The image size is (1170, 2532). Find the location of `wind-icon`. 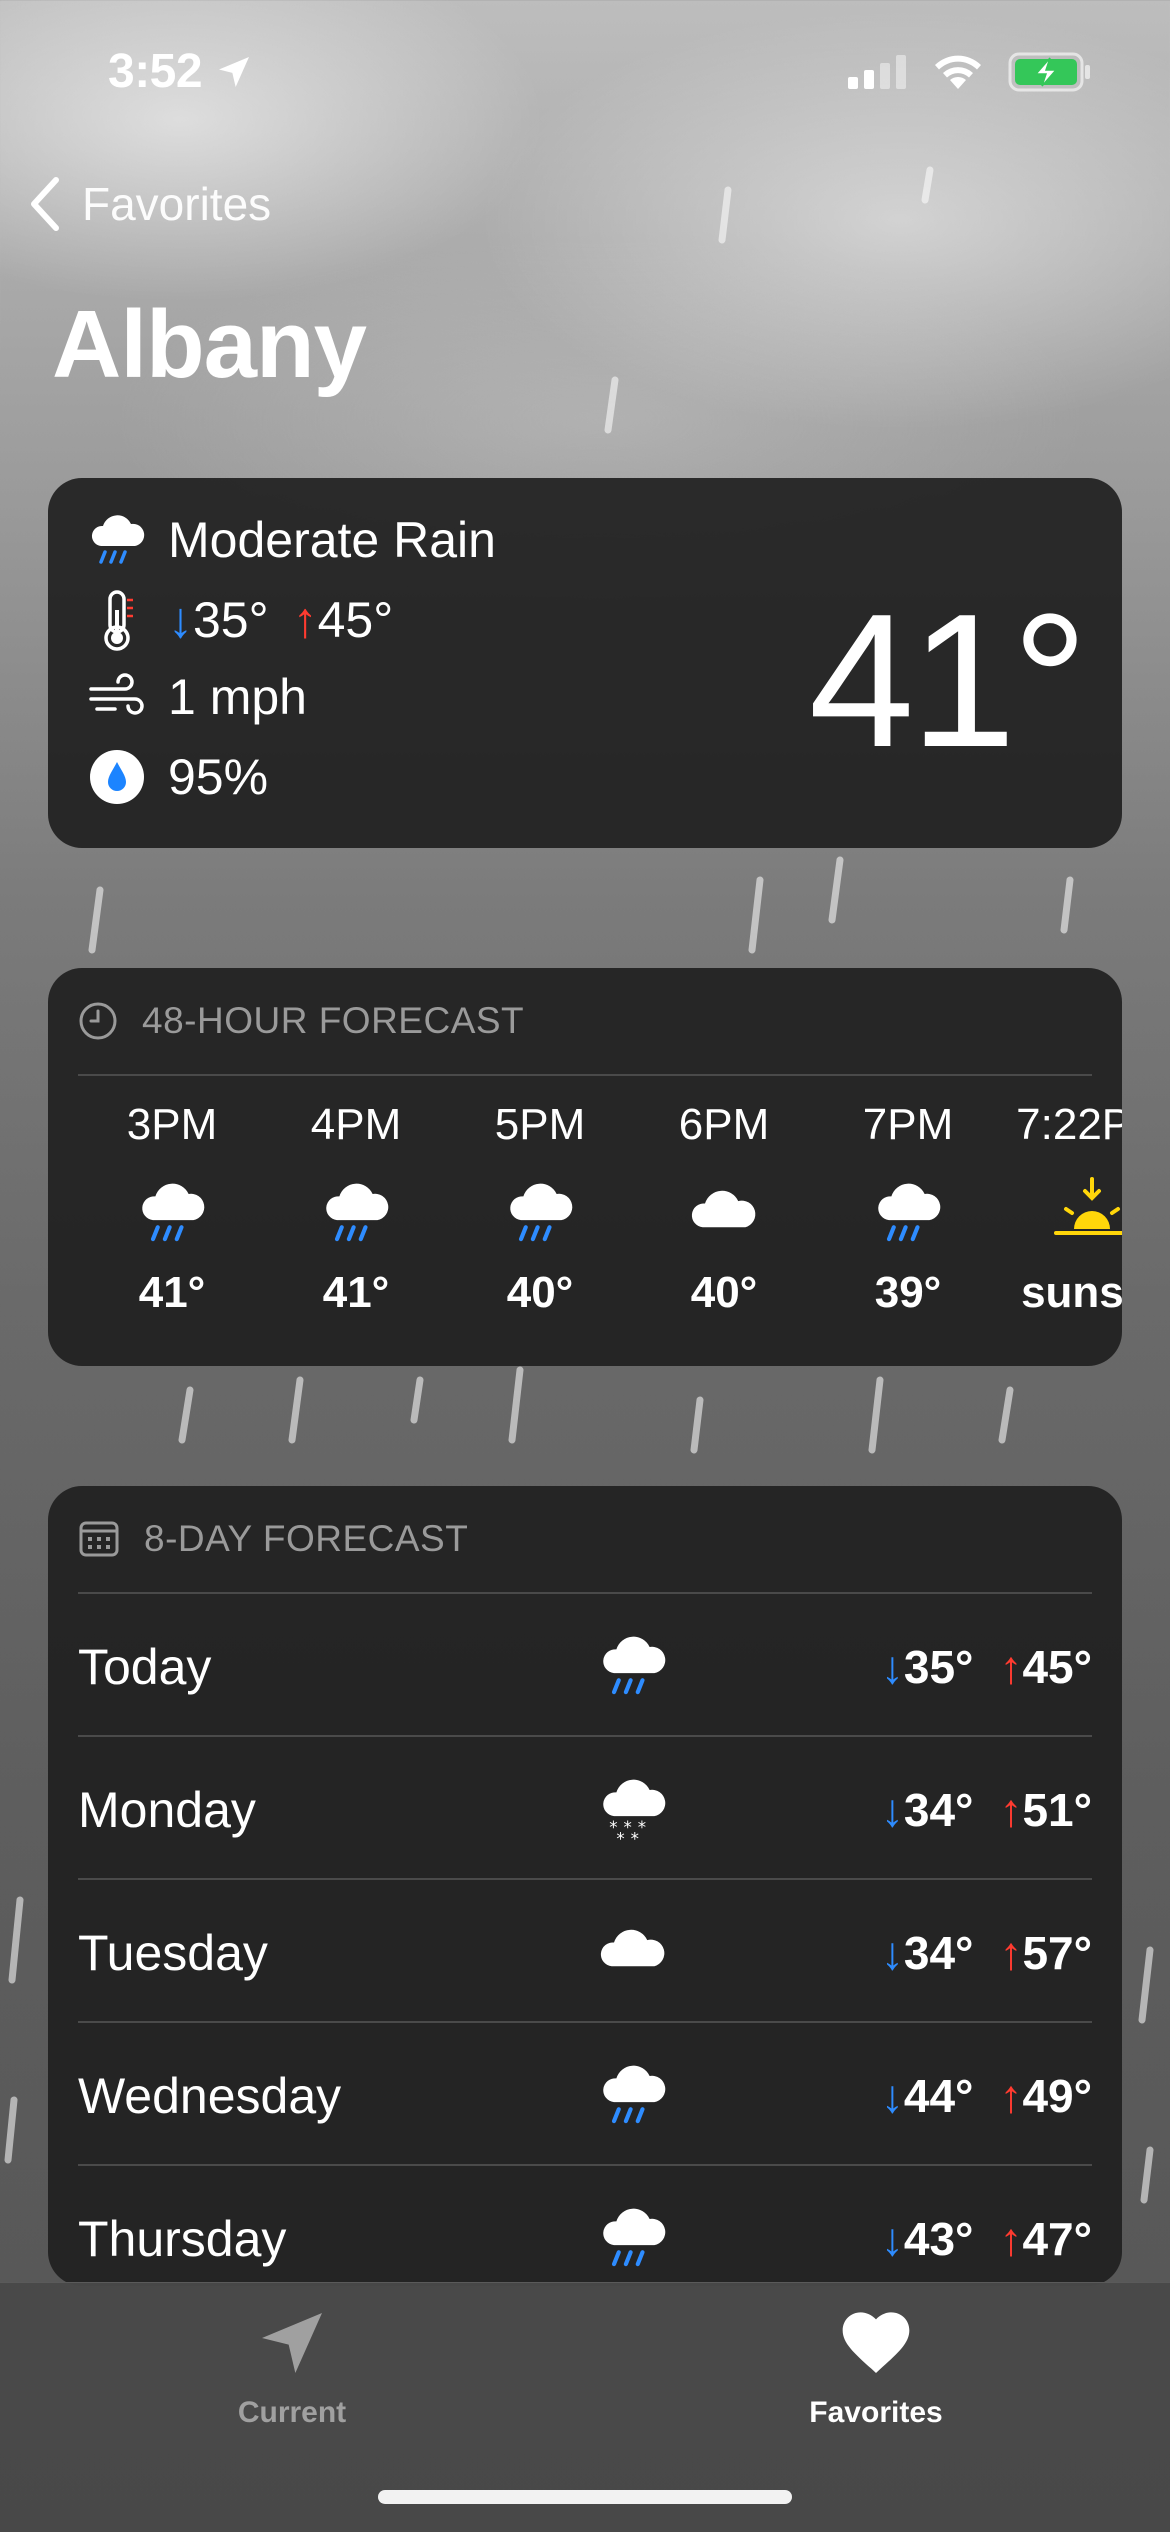

wind-icon is located at coordinates (117, 697).